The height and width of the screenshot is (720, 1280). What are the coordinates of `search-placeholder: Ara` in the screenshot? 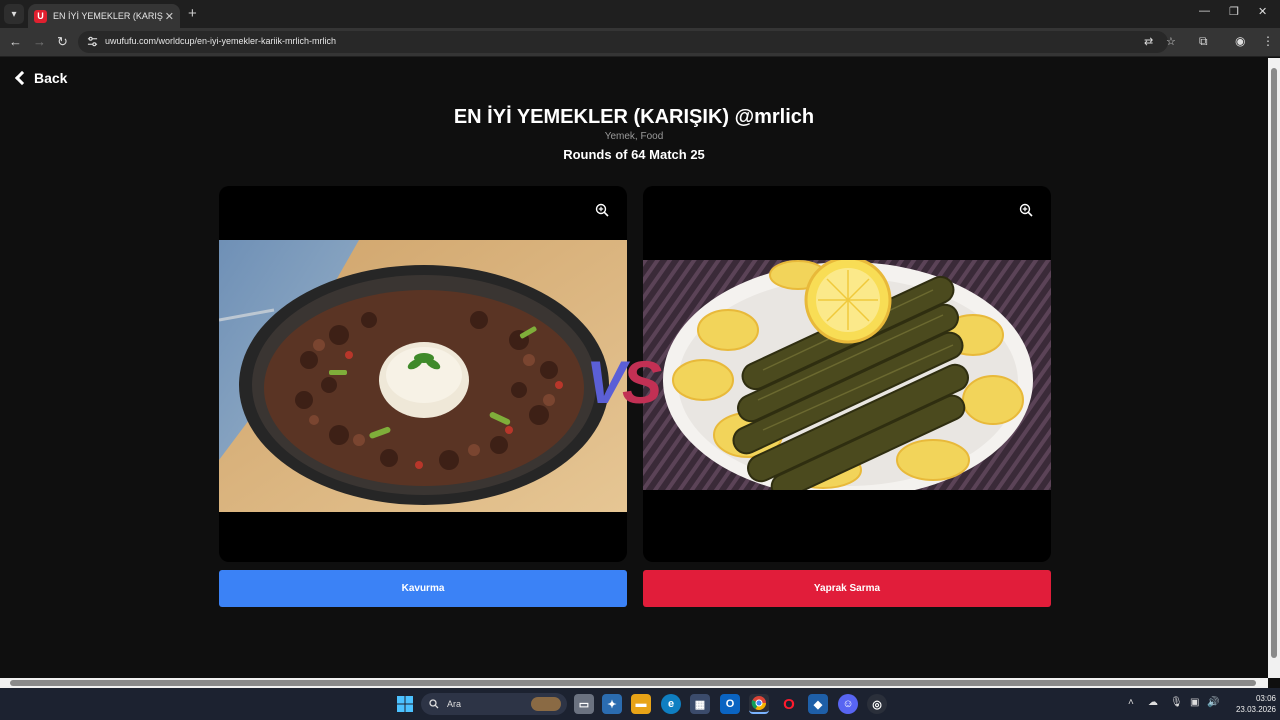 It's located at (454, 704).